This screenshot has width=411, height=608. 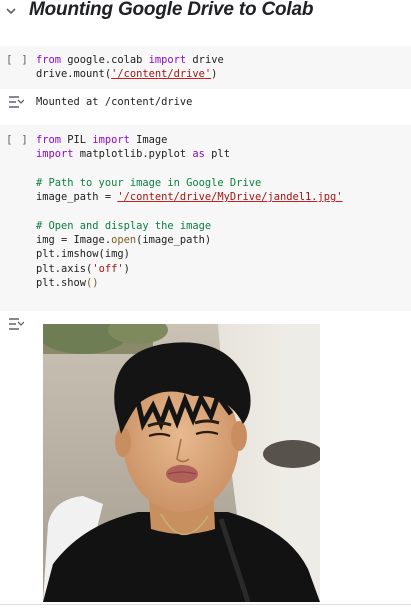 I want to click on string-literal: '/content/drive', so click(x=161, y=74).